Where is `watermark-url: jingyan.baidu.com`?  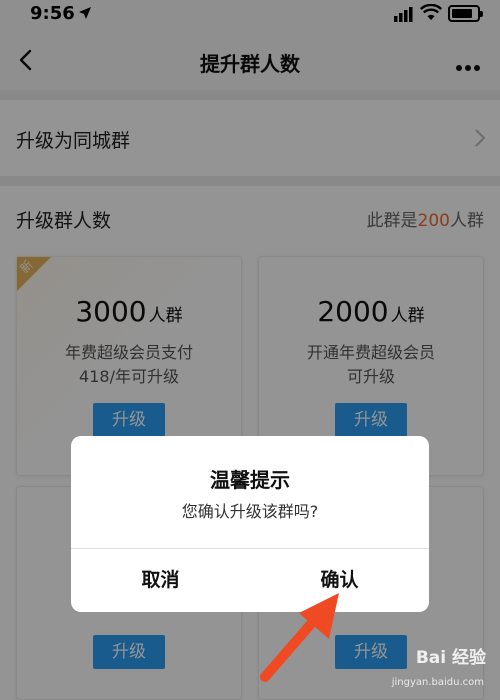
watermark-url: jingyan.baidu.com is located at coordinates (437, 682).